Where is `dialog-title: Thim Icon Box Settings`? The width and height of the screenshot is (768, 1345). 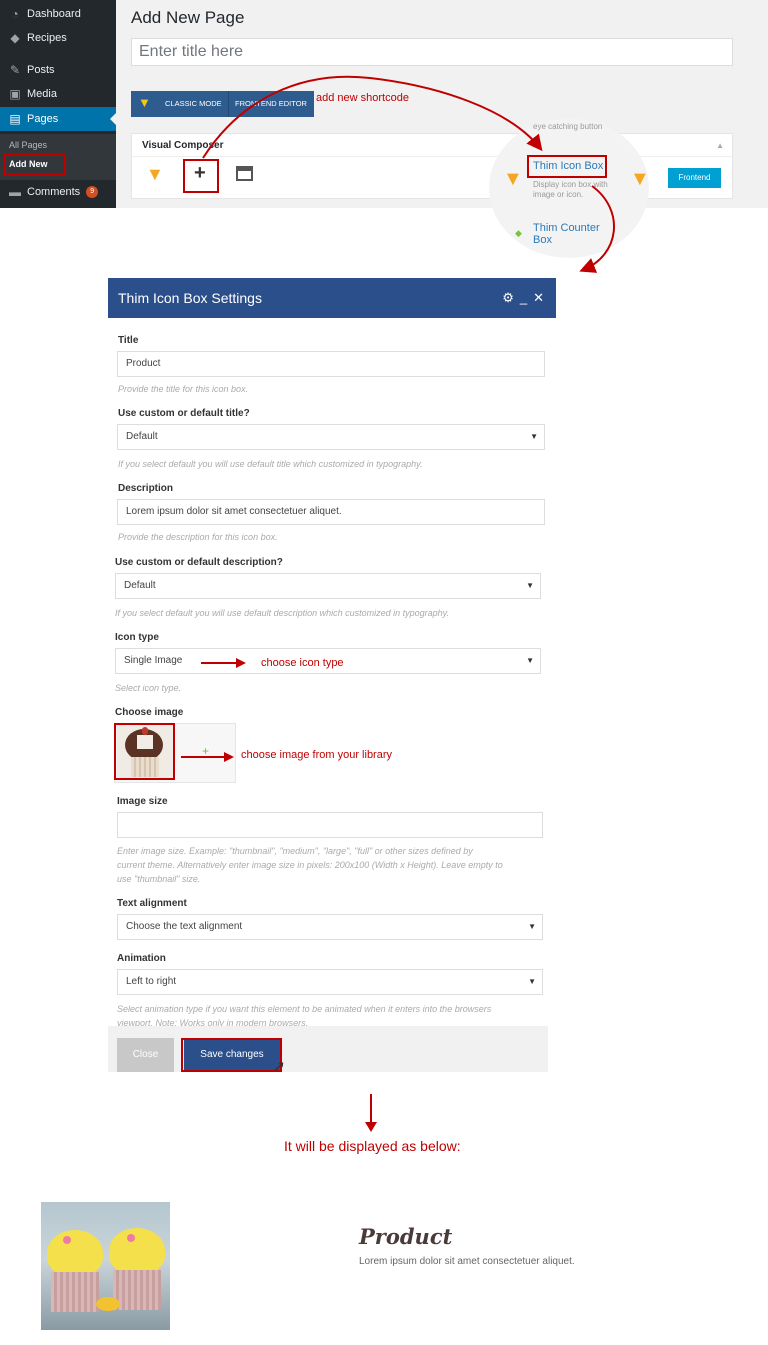 dialog-title: Thim Icon Box Settings is located at coordinates (190, 298).